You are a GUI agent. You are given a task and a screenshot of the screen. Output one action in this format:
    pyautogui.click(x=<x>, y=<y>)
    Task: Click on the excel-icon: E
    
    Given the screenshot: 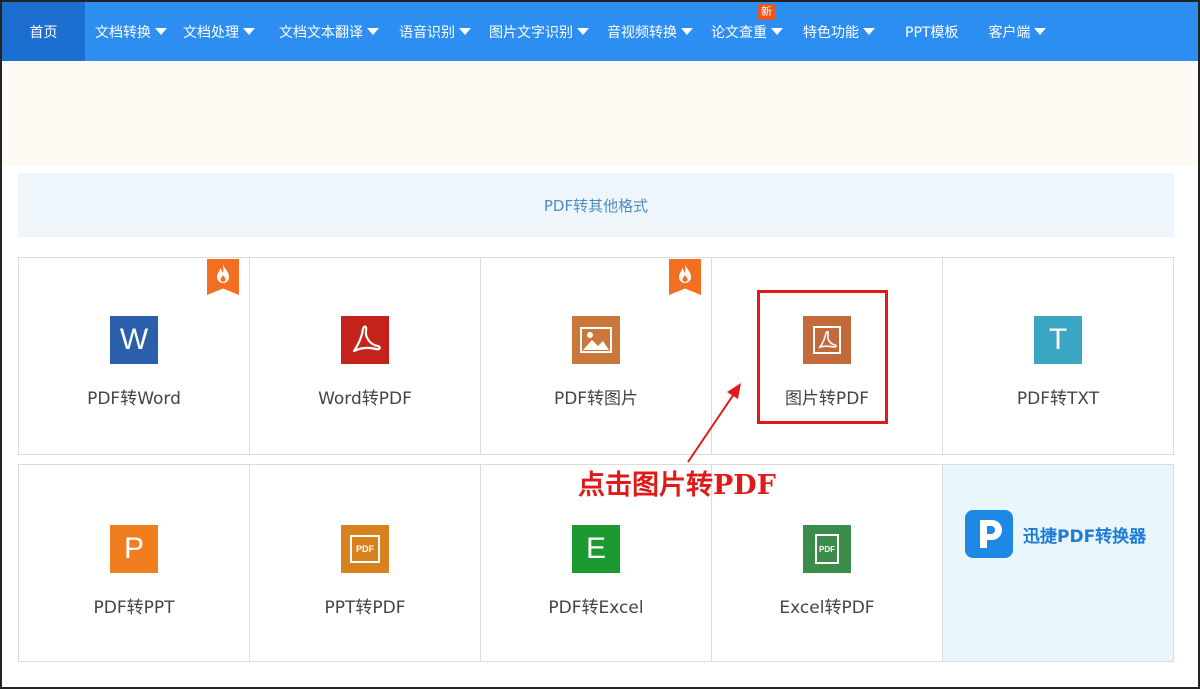 What is the action you would take?
    pyautogui.click(x=596, y=549)
    